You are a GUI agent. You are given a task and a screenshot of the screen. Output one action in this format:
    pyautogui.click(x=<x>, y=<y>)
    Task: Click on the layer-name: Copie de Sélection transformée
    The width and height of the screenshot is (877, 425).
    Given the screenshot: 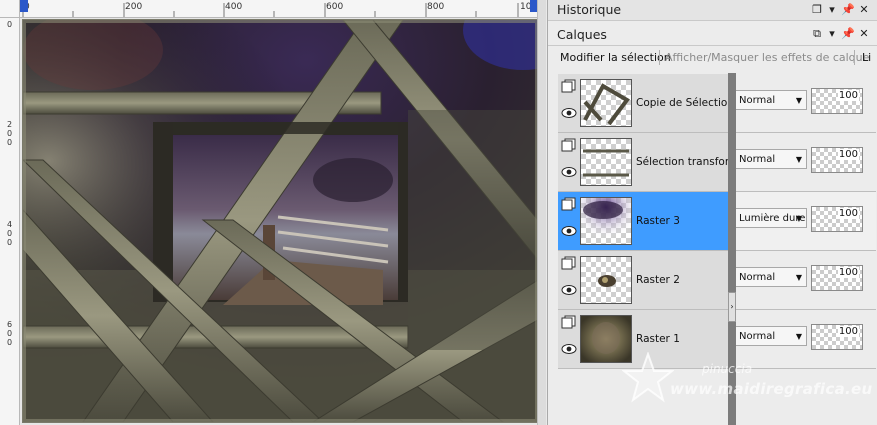 What is the action you would take?
    pyautogui.click(x=682, y=103)
    